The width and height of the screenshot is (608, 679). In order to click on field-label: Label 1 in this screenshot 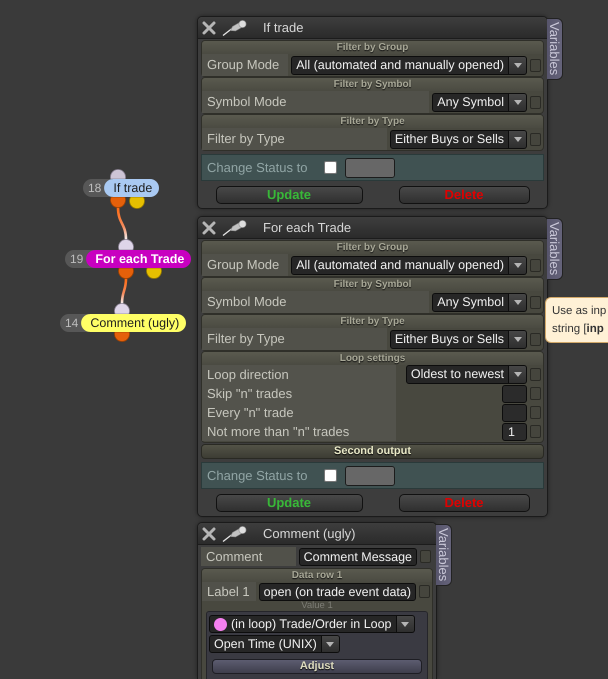, I will do `click(229, 591)`.